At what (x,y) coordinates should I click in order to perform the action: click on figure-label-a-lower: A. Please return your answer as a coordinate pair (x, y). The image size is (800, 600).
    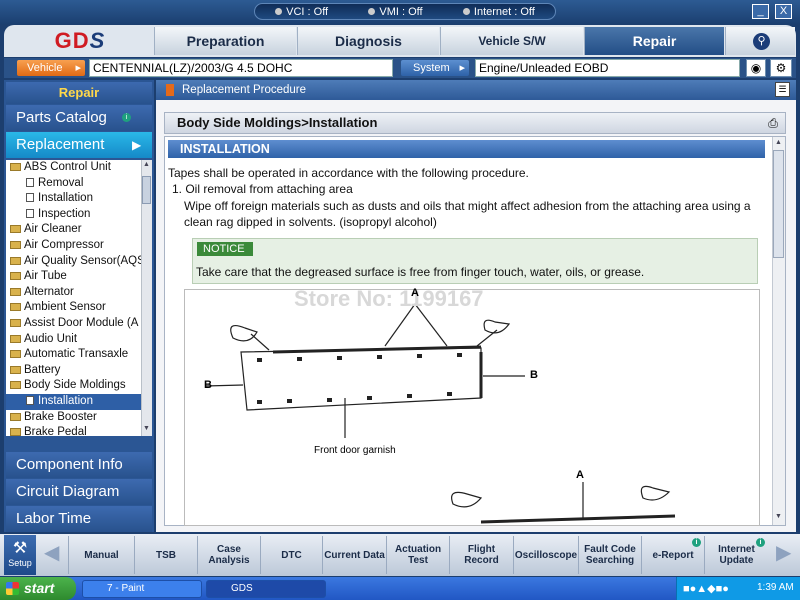
    Looking at the image, I should click on (580, 475).